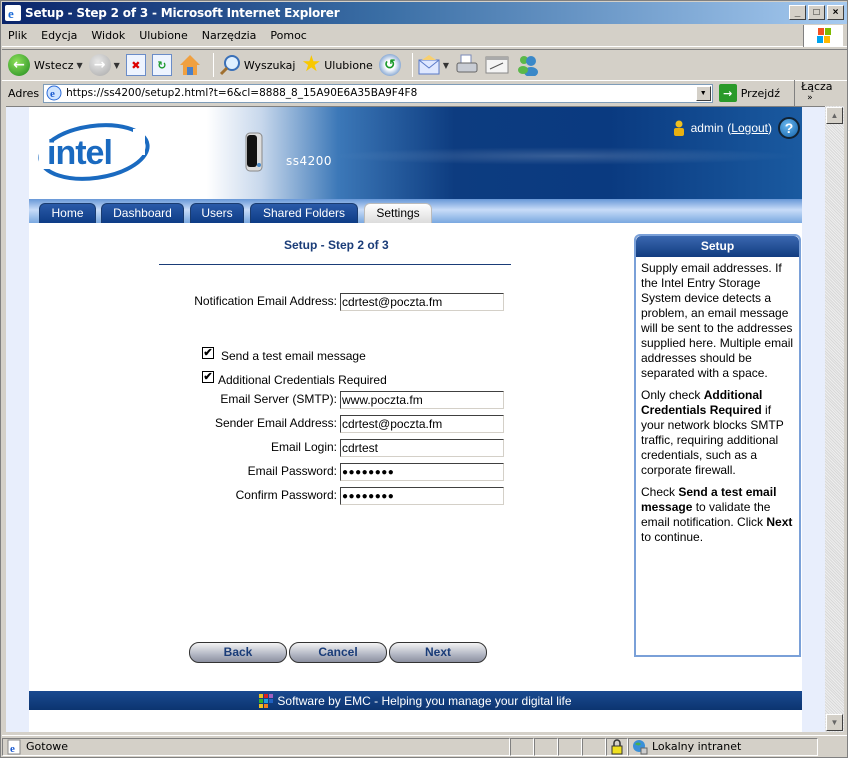 The height and width of the screenshot is (758, 848). What do you see at coordinates (47, 746) in the screenshot?
I see `status-text: Gotowe` at bounding box center [47, 746].